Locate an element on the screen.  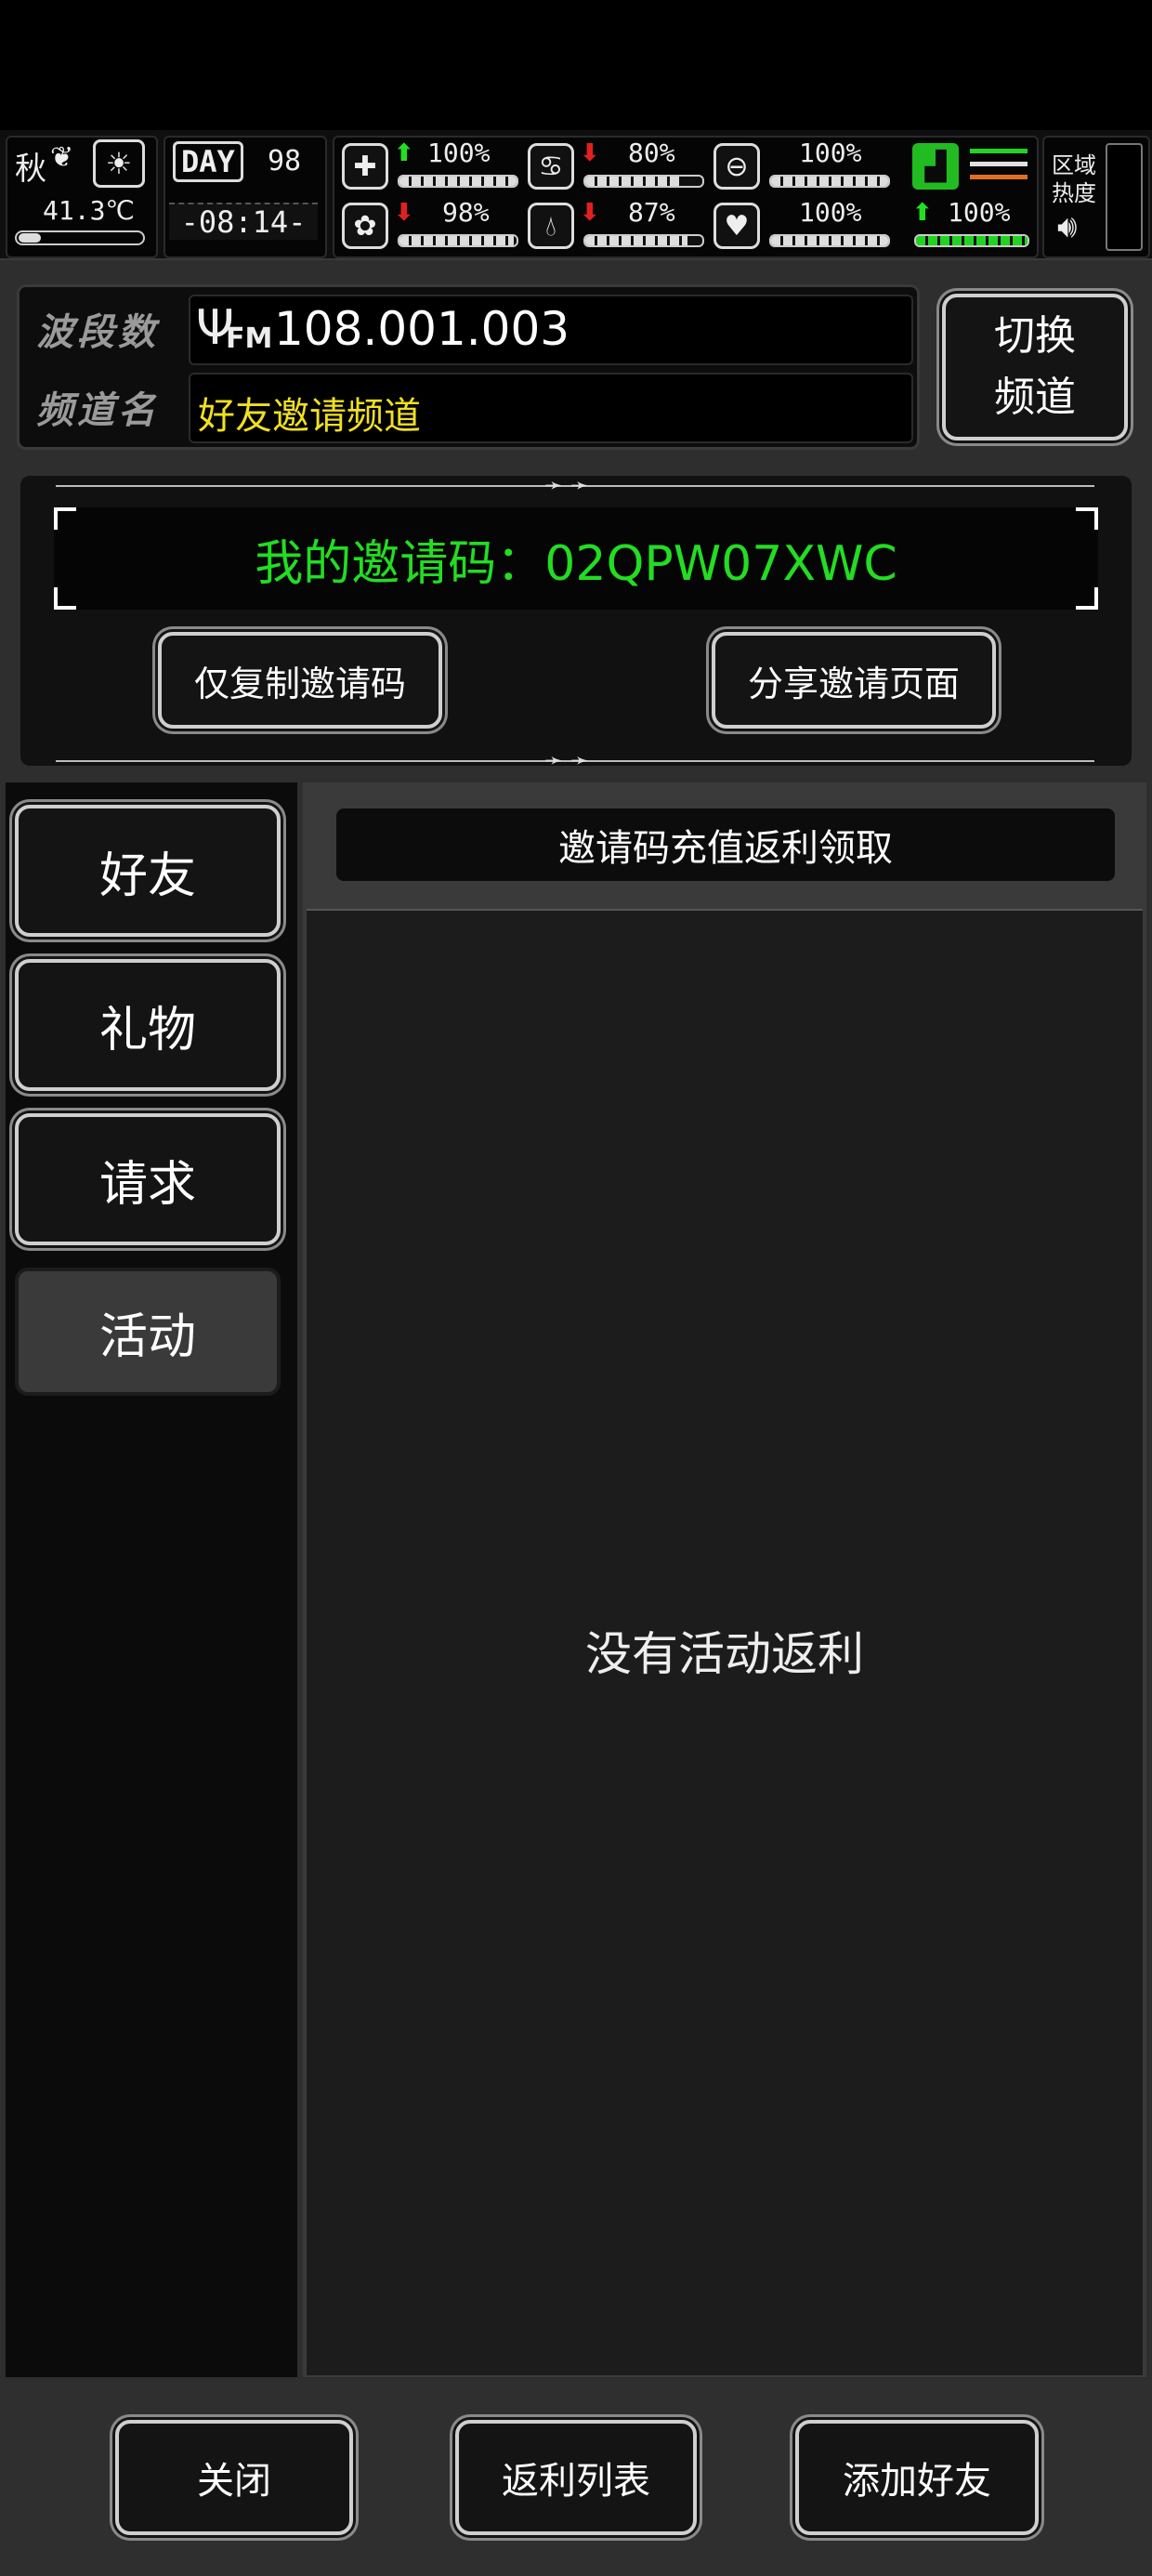
brain-value: 98% is located at coordinates (466, 212).